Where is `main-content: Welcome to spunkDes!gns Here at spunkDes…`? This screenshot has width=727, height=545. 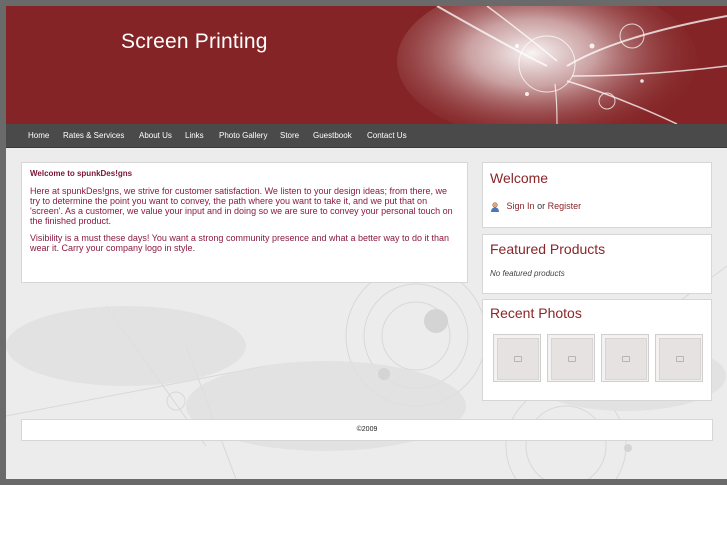 main-content: Welcome to spunkDes!gns Here at spunkDes… is located at coordinates (244, 222).